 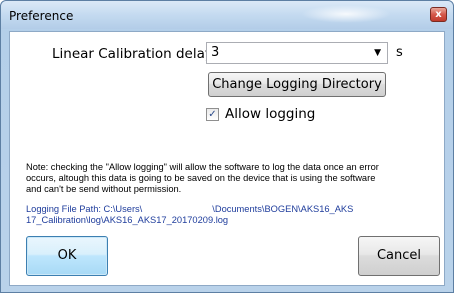 I want to click on close-icon: x, so click(x=438, y=14).